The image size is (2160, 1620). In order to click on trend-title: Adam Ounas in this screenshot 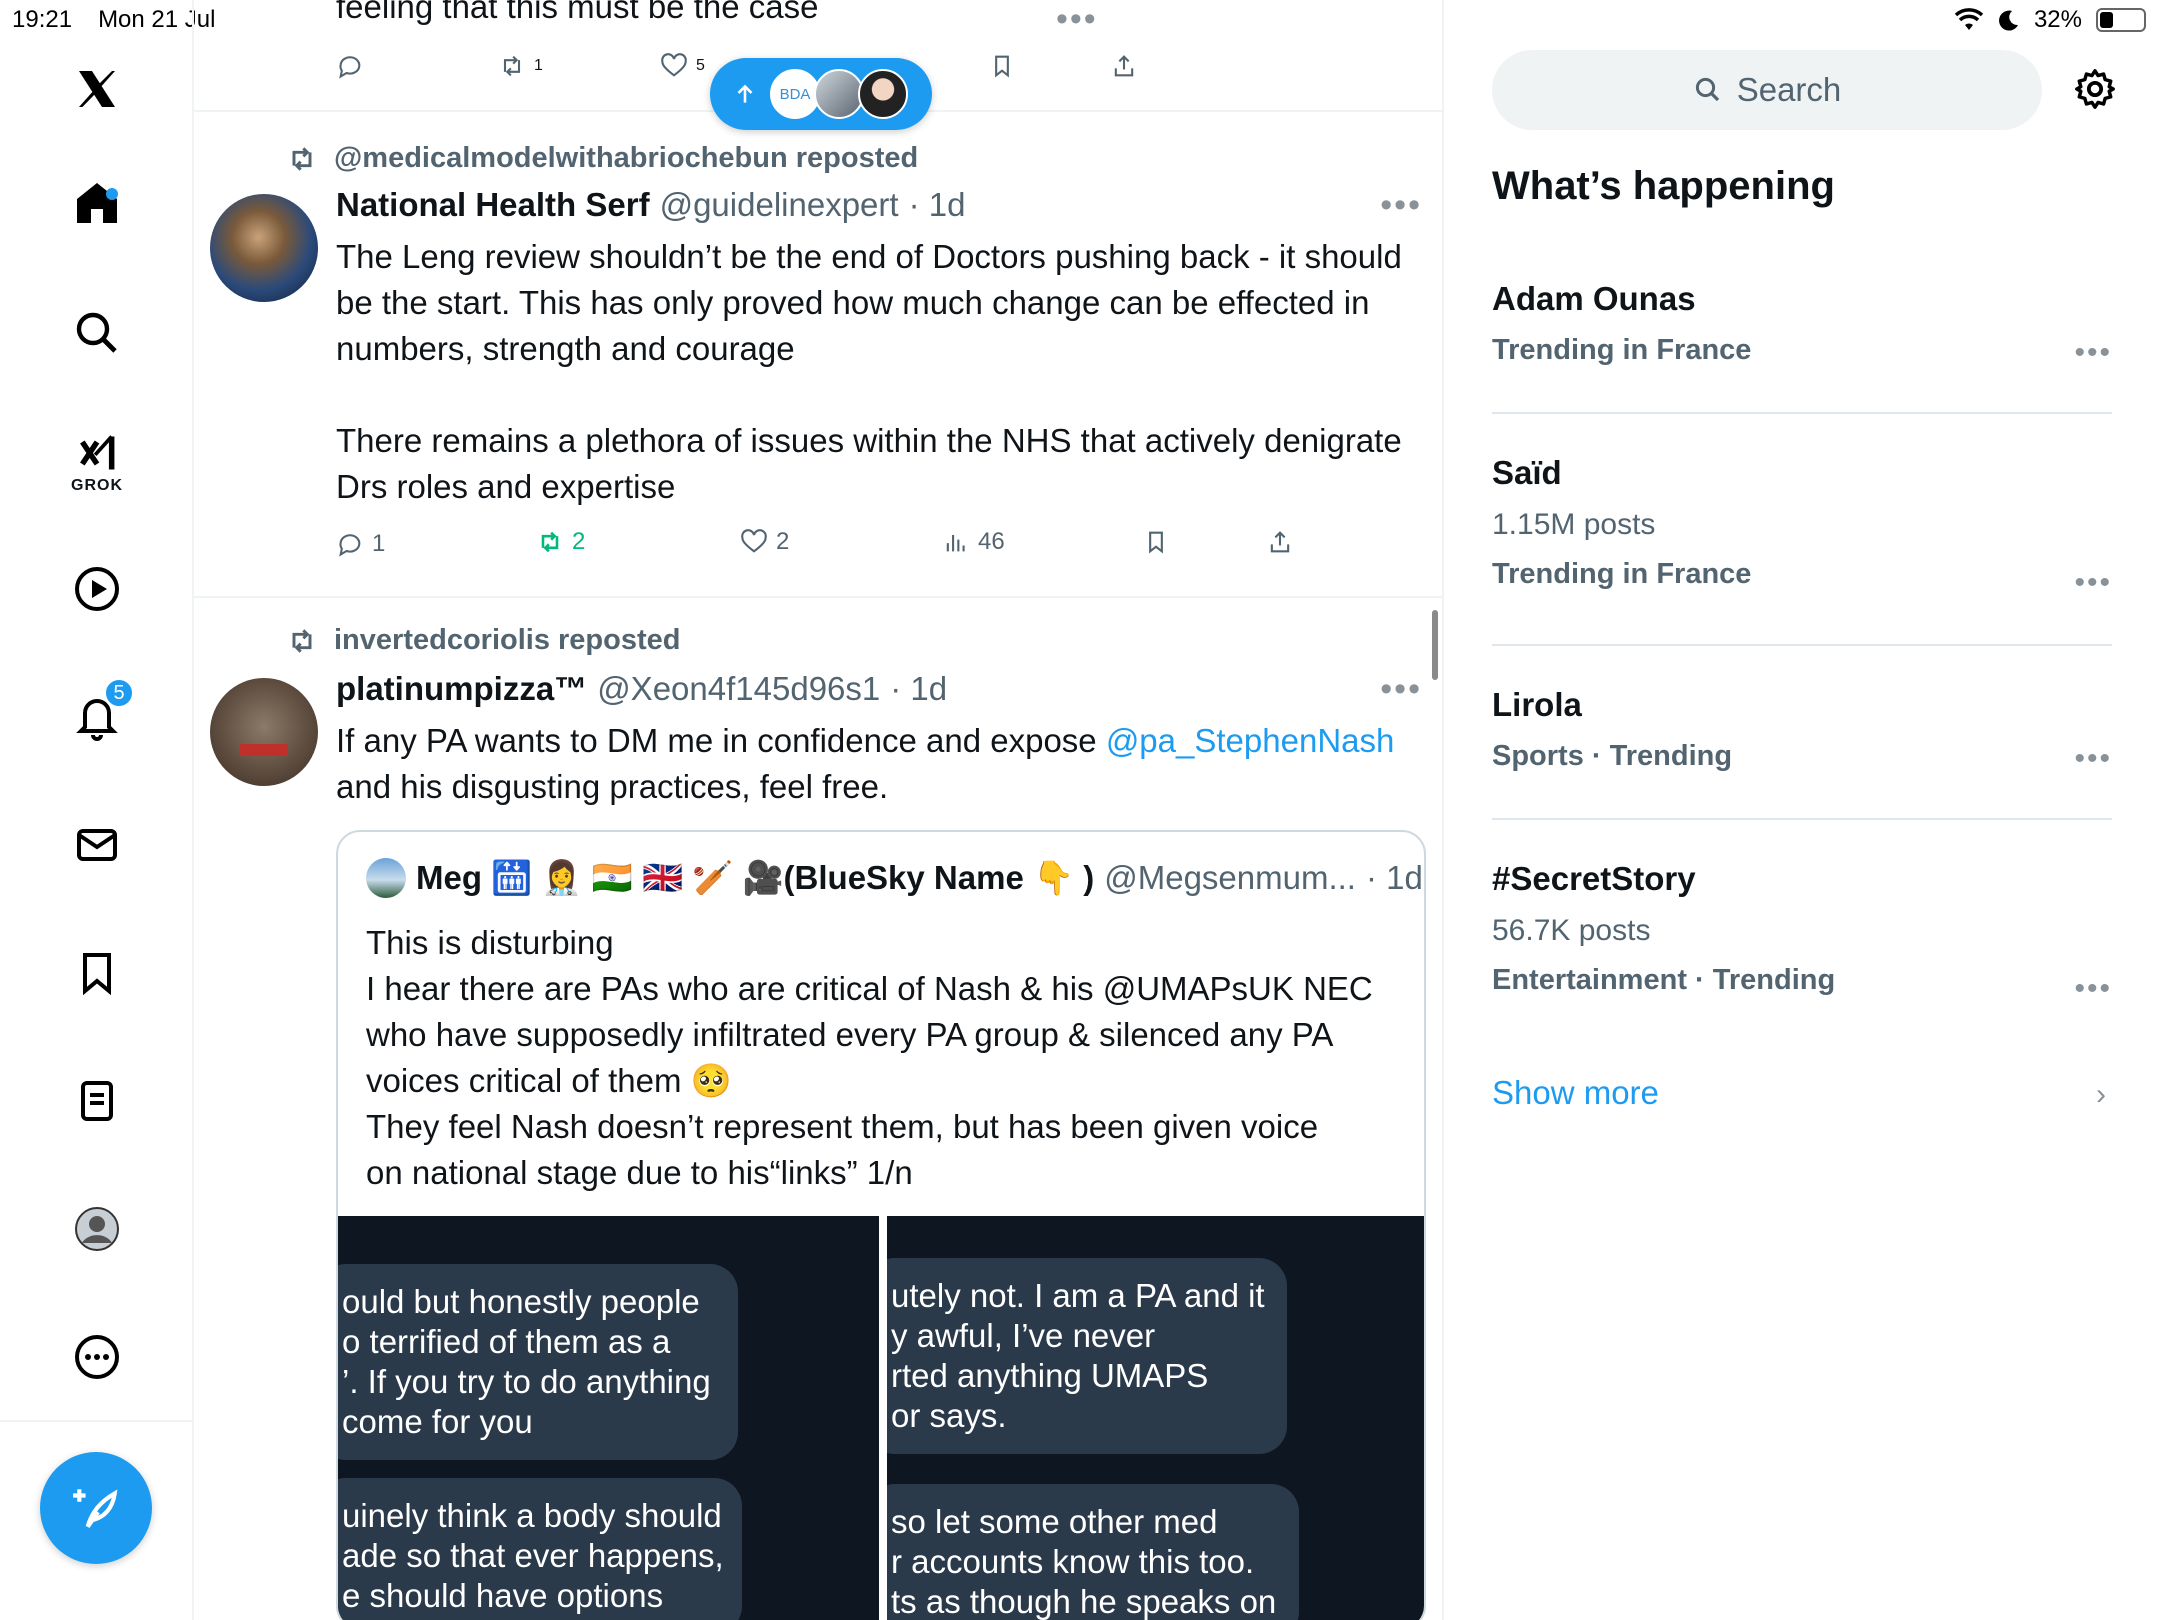, I will do `click(1594, 298)`.